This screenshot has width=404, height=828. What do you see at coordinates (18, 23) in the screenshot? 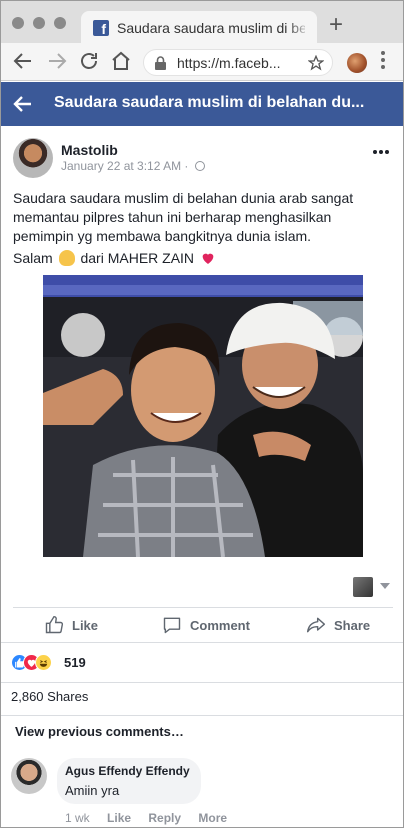
I see `close-window-button` at bounding box center [18, 23].